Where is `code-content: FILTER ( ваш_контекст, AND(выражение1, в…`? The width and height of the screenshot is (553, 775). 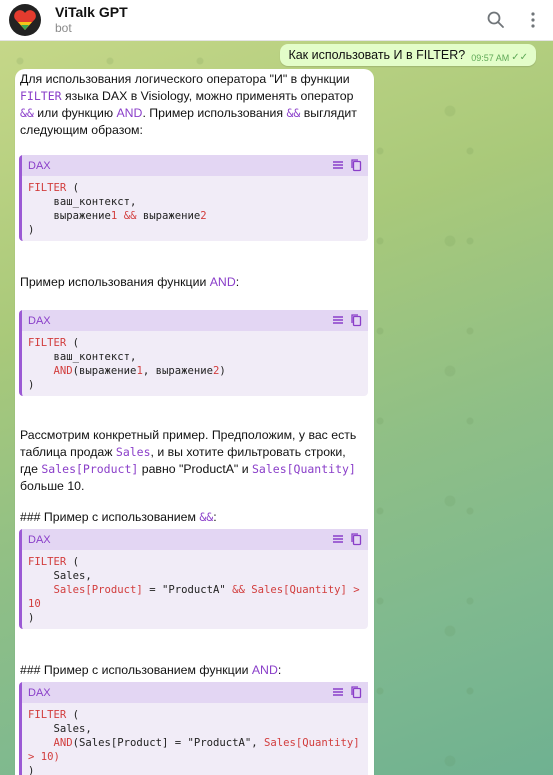
code-content: FILTER ( ваш_контекст, AND(выражение1, в… is located at coordinates (127, 364).